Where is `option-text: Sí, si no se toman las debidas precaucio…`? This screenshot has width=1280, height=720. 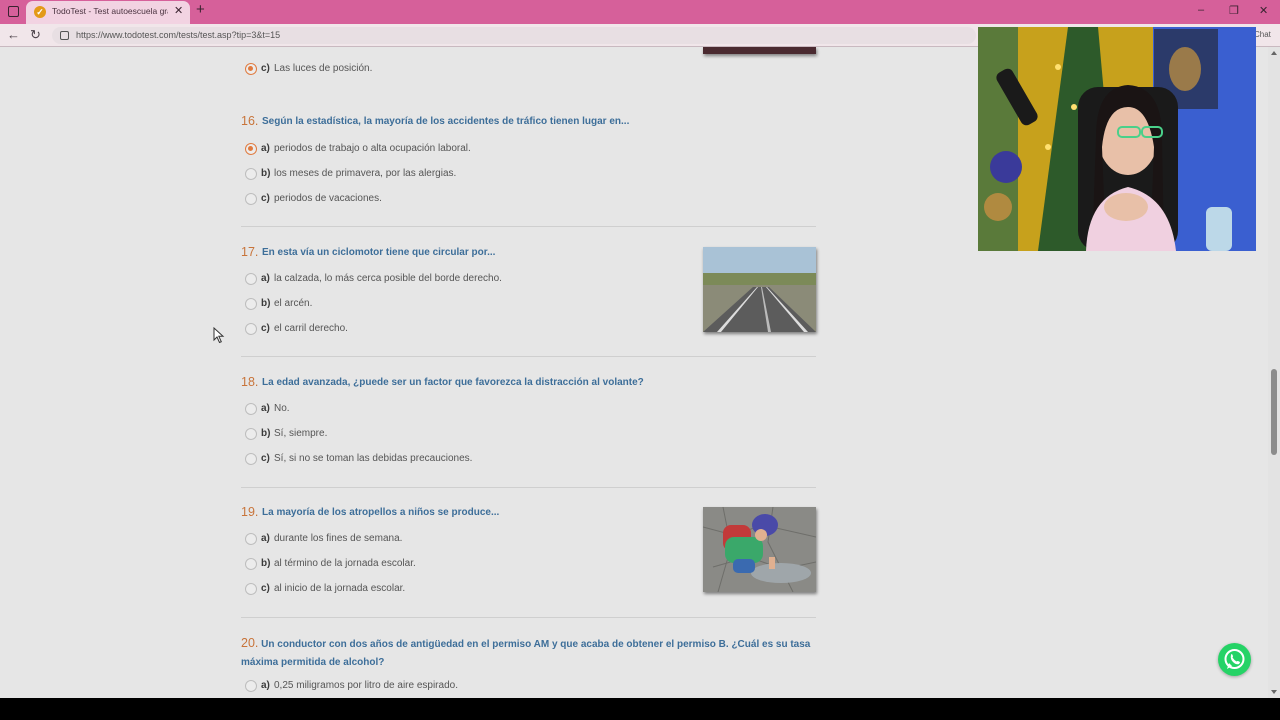 option-text: Sí, si no se toman las debidas precaucio… is located at coordinates (373, 458).